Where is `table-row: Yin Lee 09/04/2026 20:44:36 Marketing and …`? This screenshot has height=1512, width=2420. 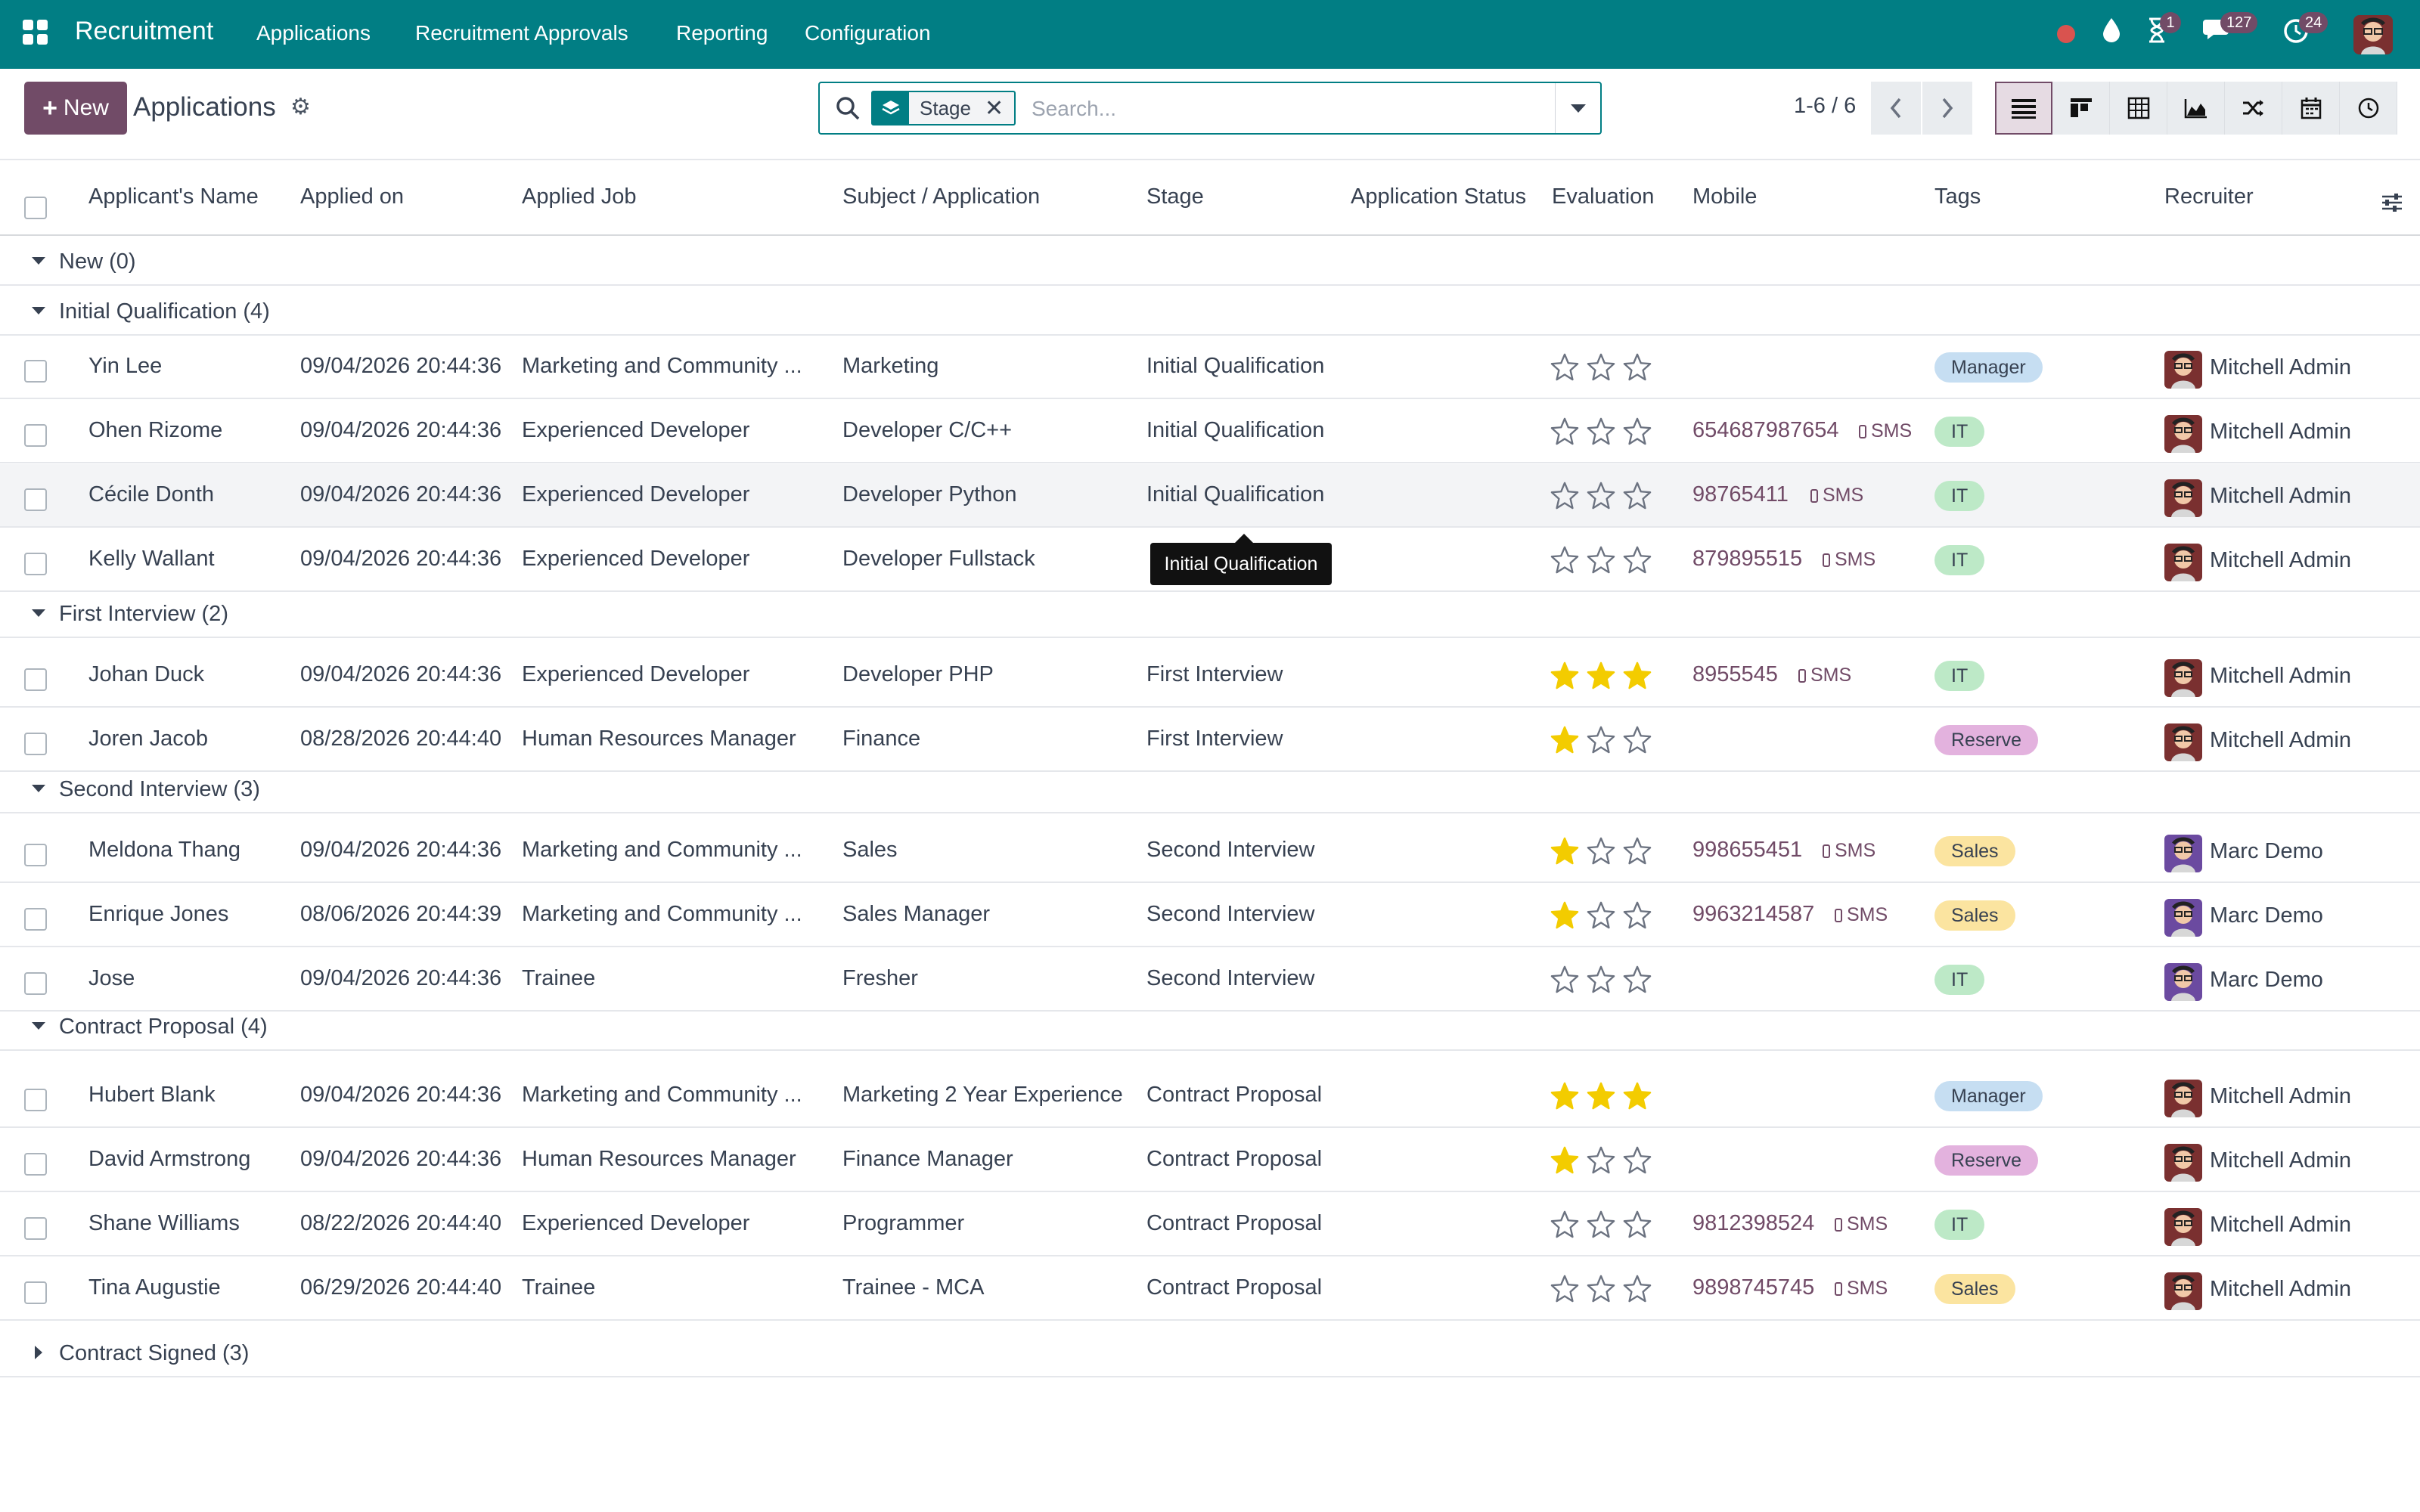 table-row: Yin Lee 09/04/2026 20:44:36 Marketing and … is located at coordinates (1210, 367).